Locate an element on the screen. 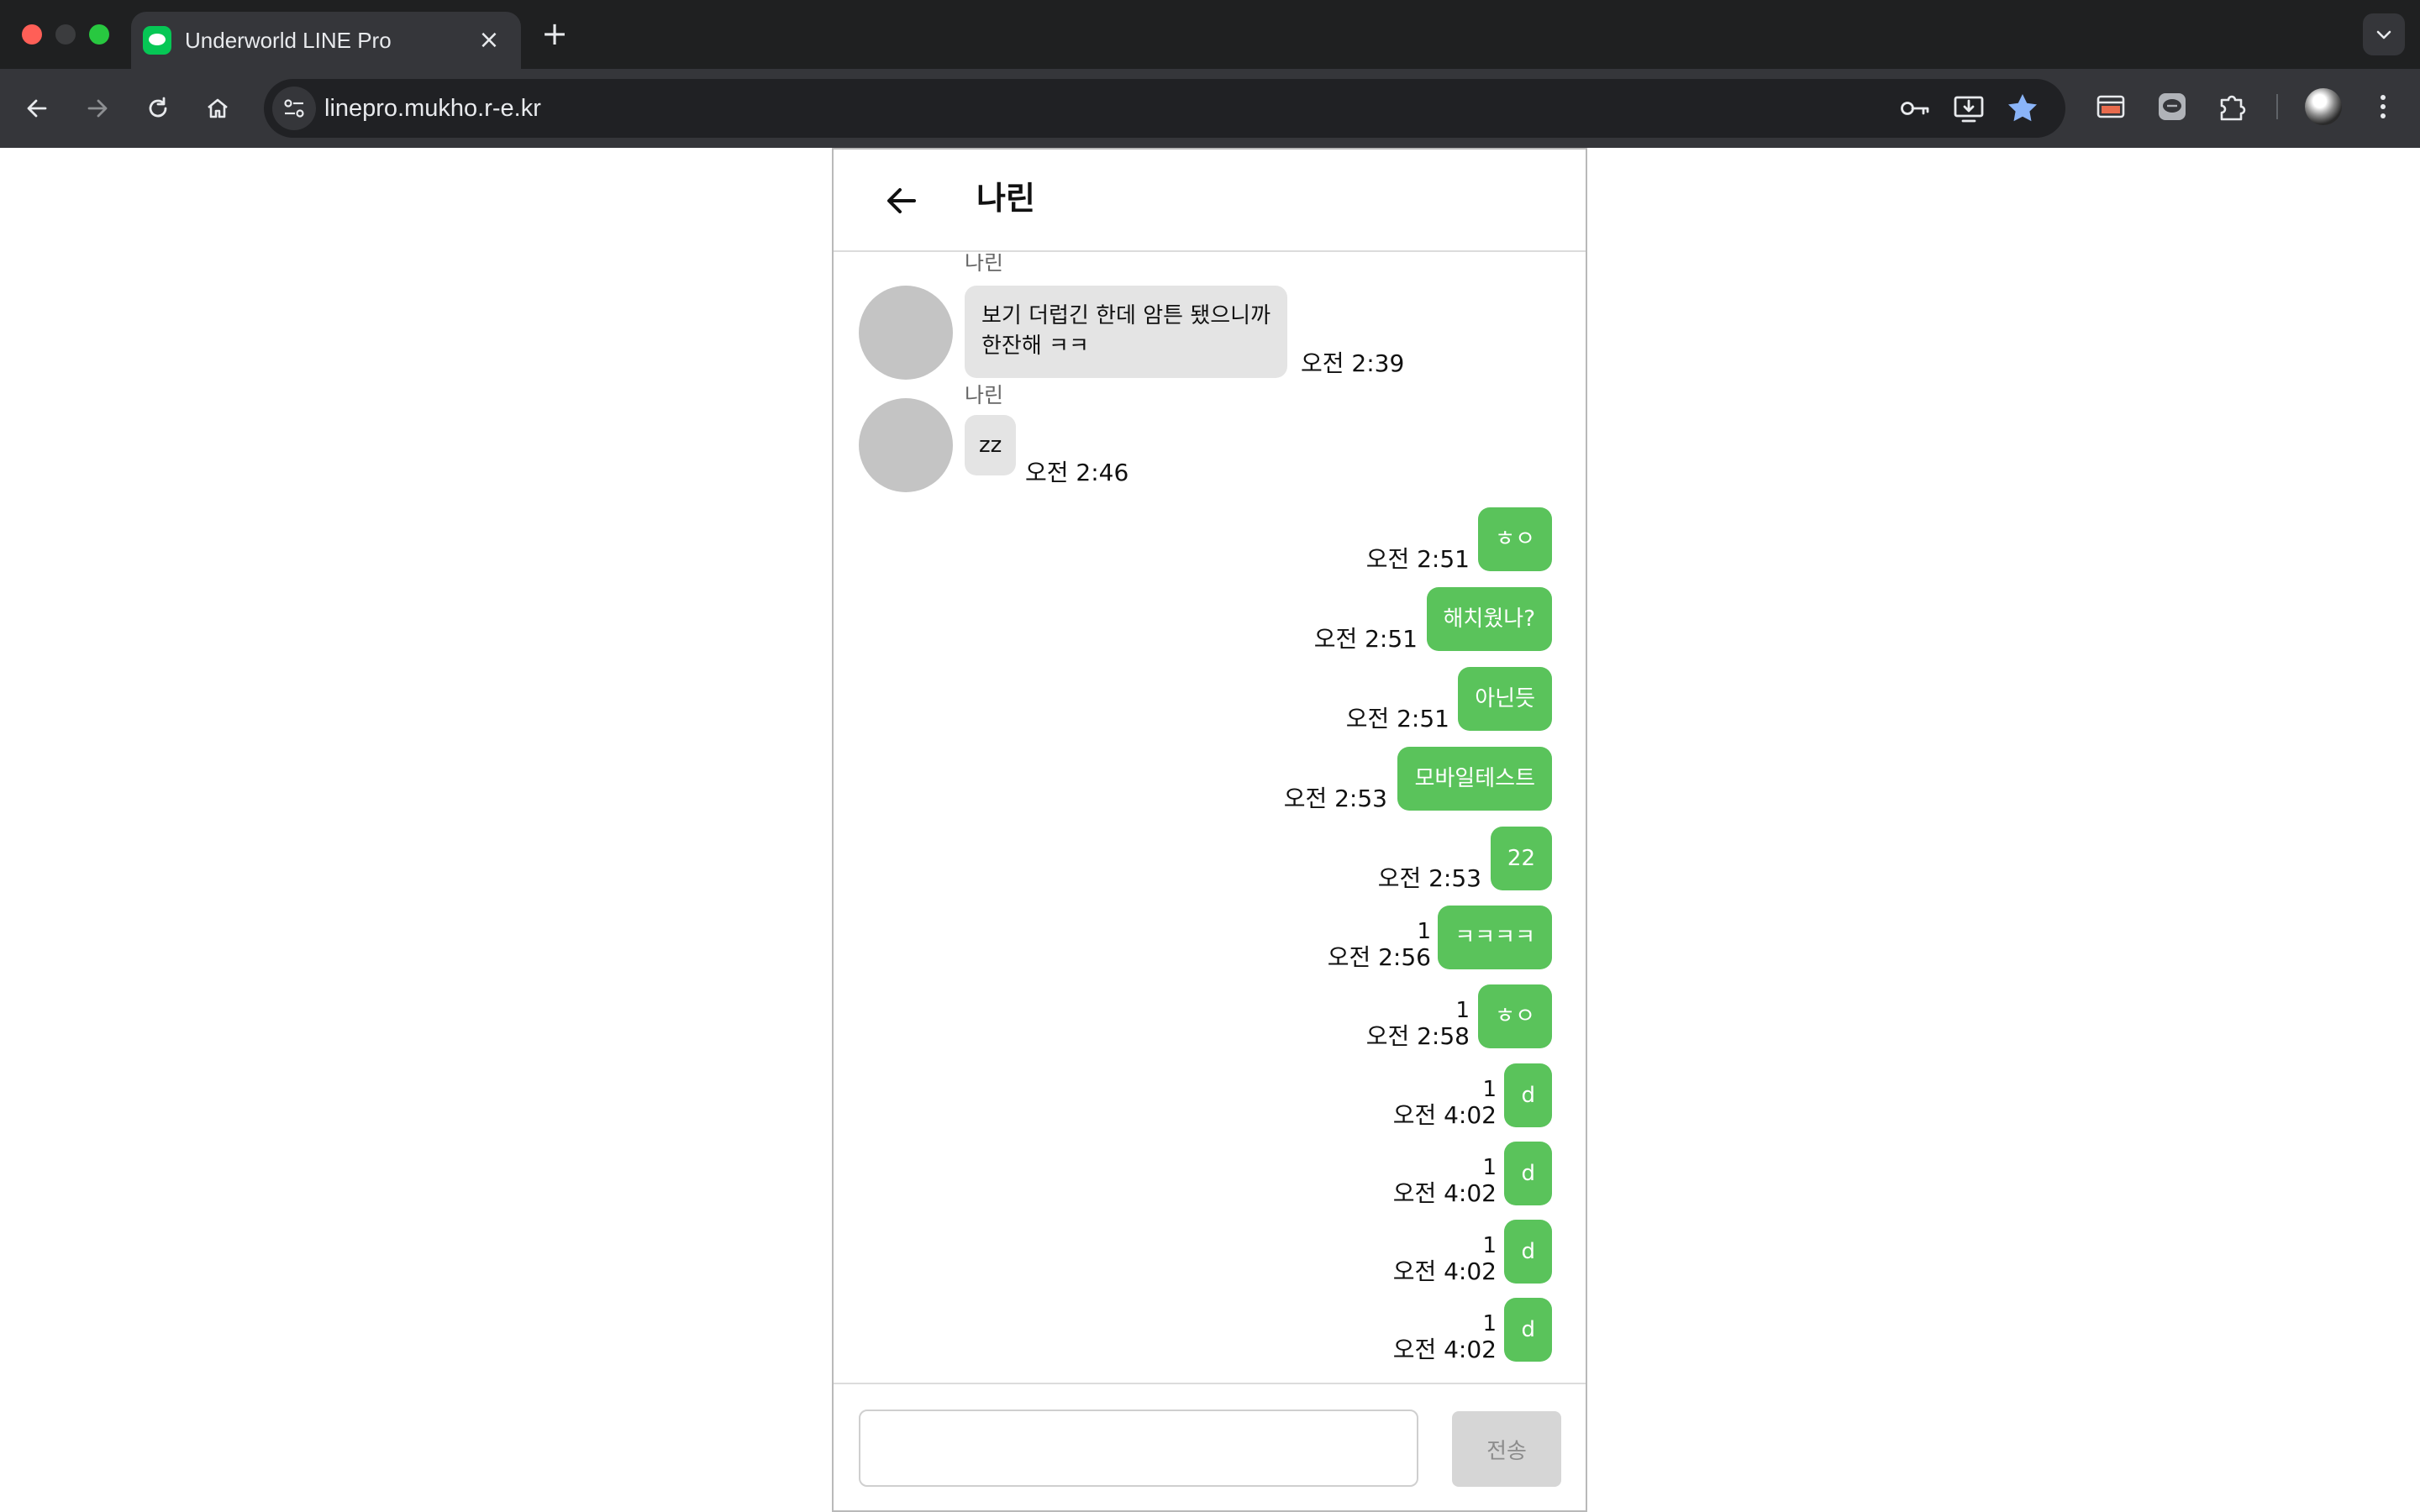 This screenshot has width=2420, height=1512. message-line: 보기 더럽긴 한데 암튼 됐으니까 is located at coordinates (1126, 315).